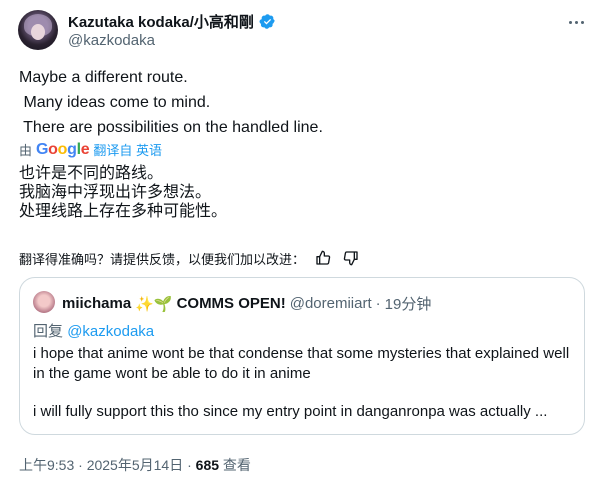 The height and width of the screenshot is (479, 605). I want to click on author-display-name: Kazutaka kodaka/小高和剛, so click(161, 21).